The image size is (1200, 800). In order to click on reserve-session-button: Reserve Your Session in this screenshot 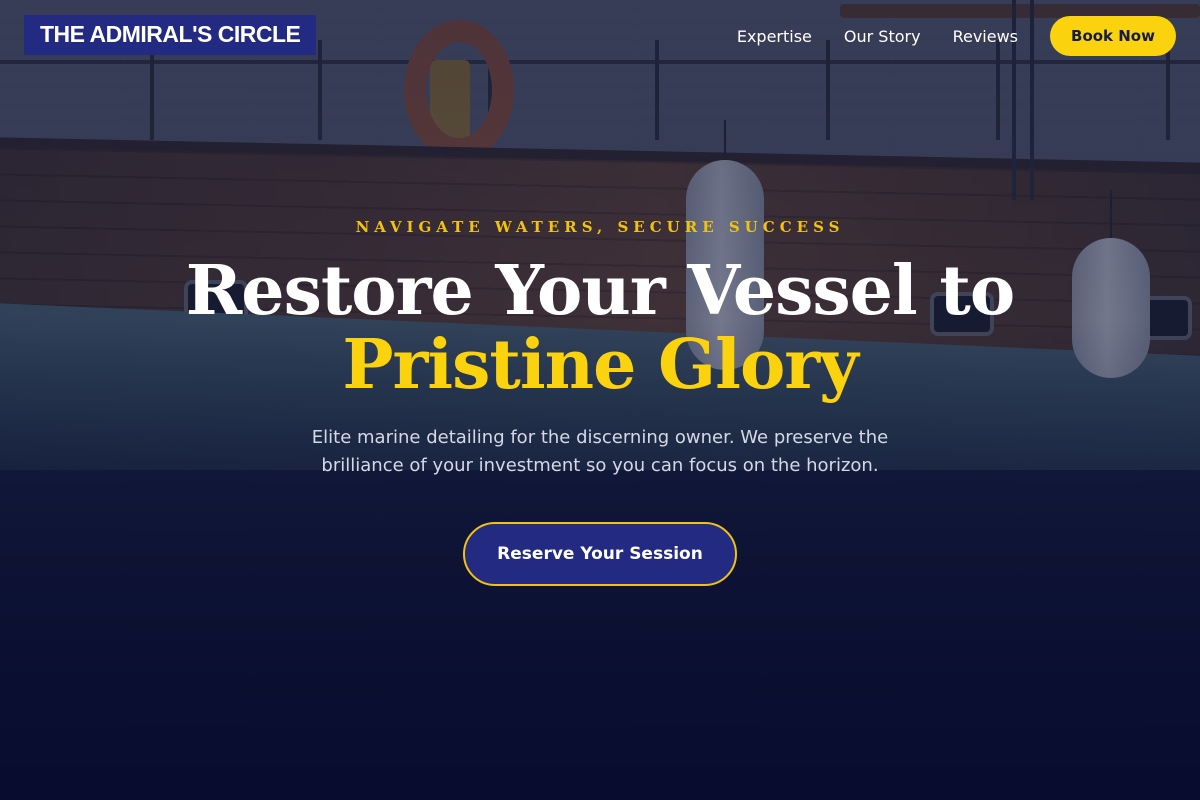, I will do `click(600, 554)`.